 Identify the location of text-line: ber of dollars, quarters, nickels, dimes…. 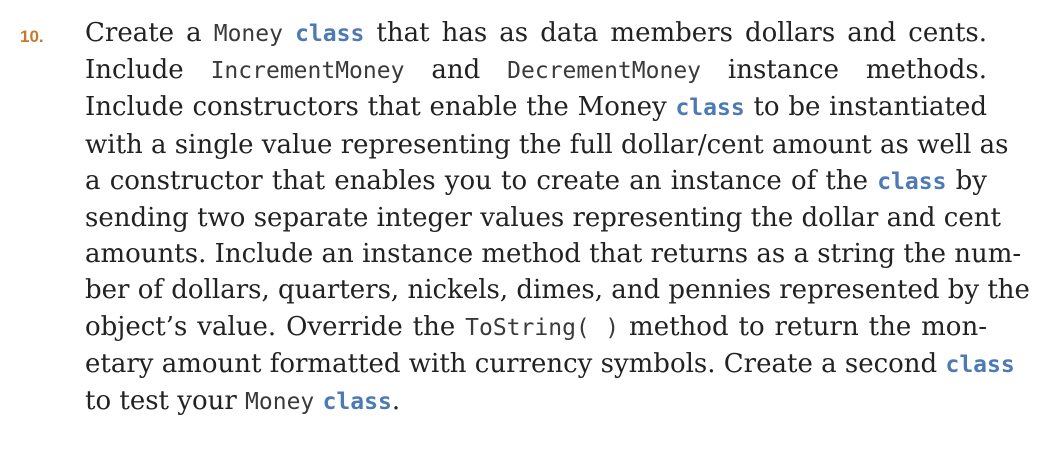
(557, 290).